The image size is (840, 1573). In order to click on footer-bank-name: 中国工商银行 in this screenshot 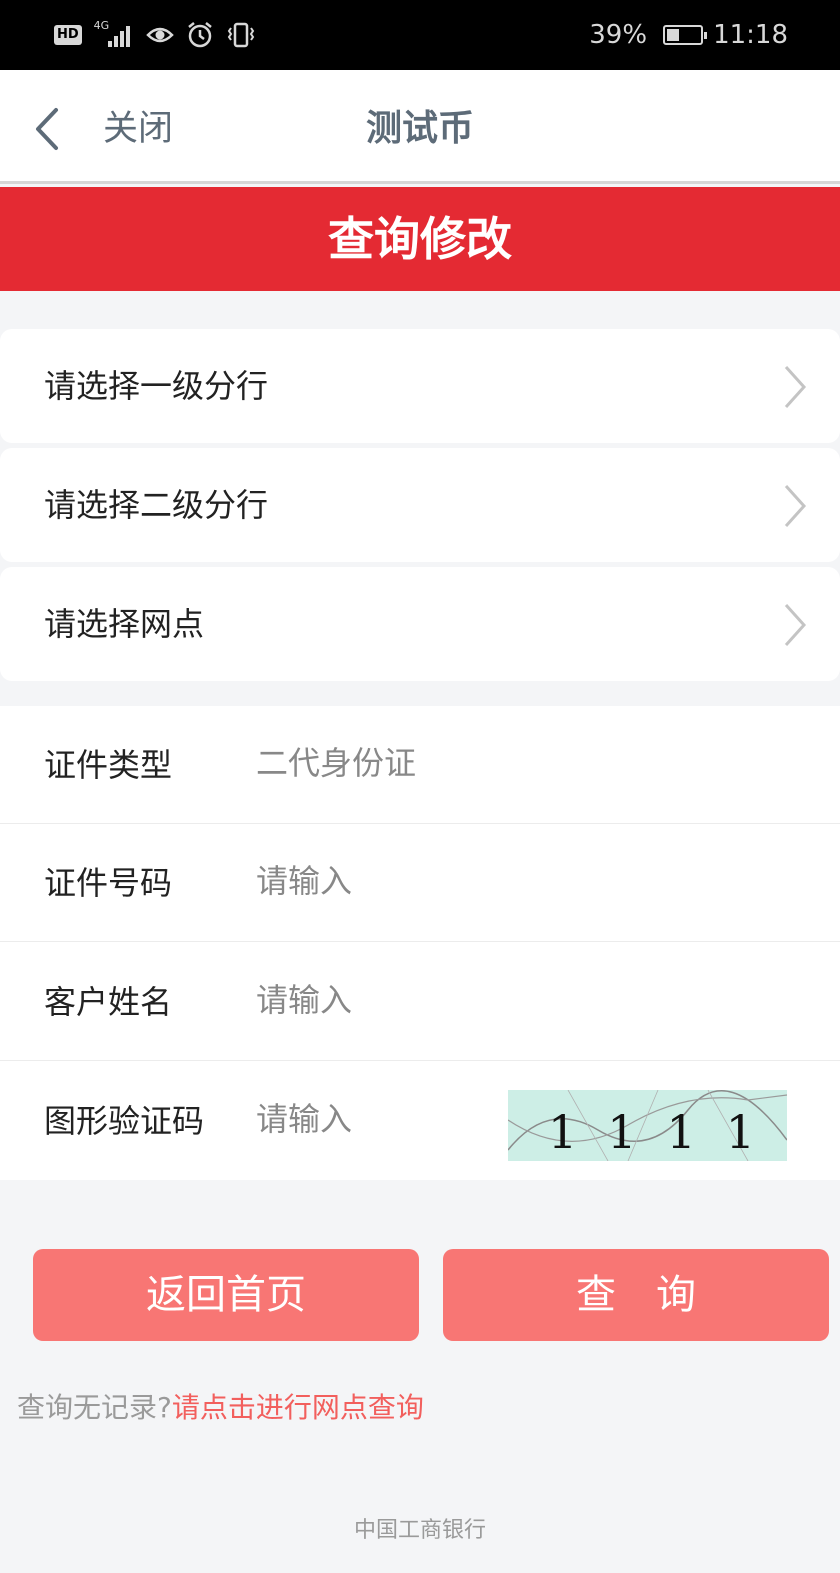, I will do `click(419, 1530)`.